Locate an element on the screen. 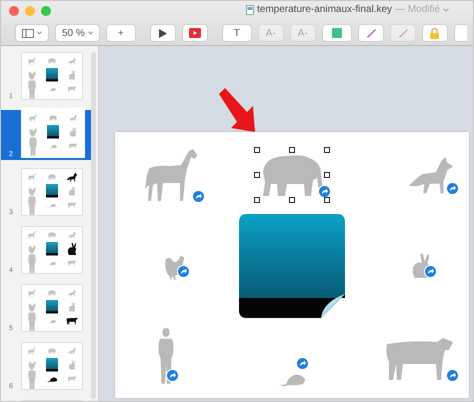 The image size is (474, 402). record-button is located at coordinates (195, 33).